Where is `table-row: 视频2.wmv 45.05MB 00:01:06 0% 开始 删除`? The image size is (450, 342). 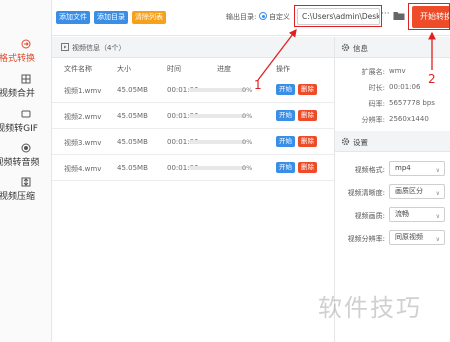
table-row: 视频2.wmv 45.05MB 00:01:06 0% 开始 删除 is located at coordinates (193, 116).